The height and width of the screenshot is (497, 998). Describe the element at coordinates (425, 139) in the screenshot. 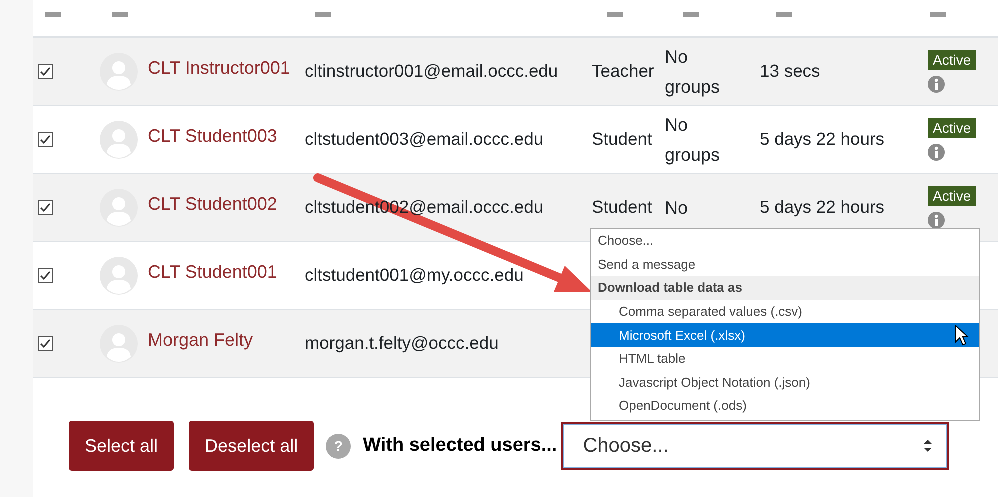

I see `email-text: cltstudent003@email.occc.edu` at that location.